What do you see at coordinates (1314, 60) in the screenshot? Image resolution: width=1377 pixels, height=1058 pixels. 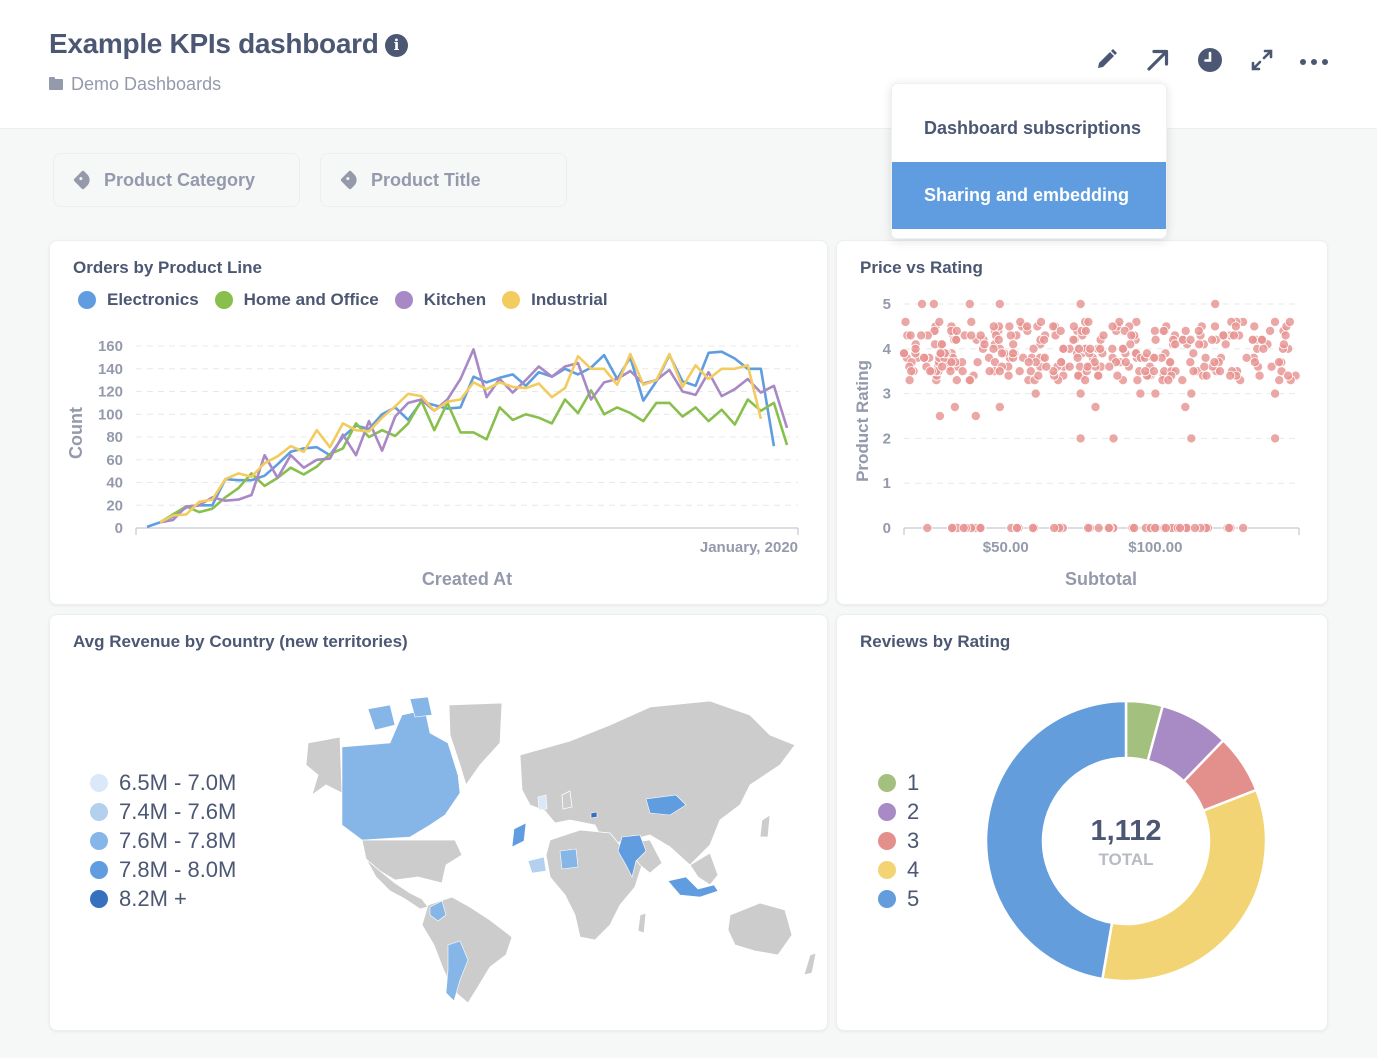 I see `more-button` at bounding box center [1314, 60].